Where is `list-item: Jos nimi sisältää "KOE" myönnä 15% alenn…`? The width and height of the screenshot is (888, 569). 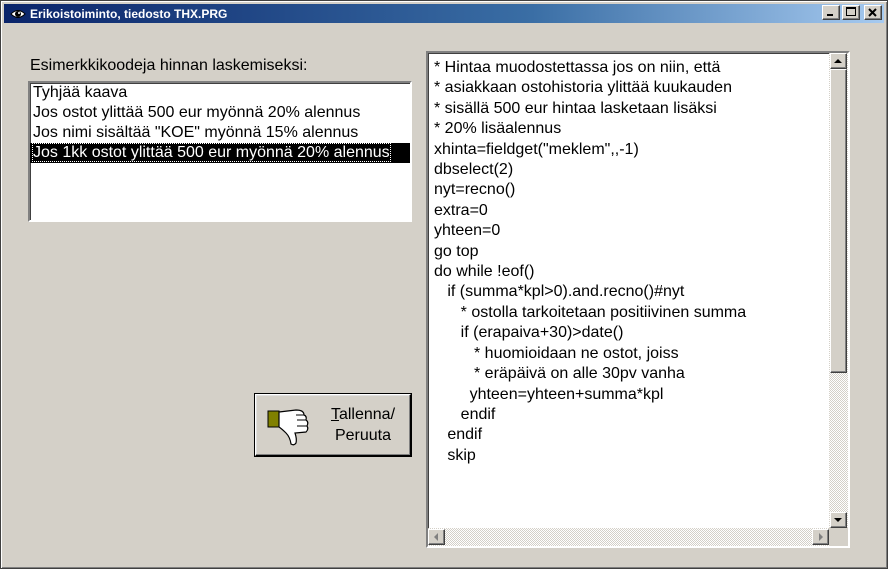
list-item: Jos nimi sisältää "KOE" myönnä 15% alenn… is located at coordinates (220, 133).